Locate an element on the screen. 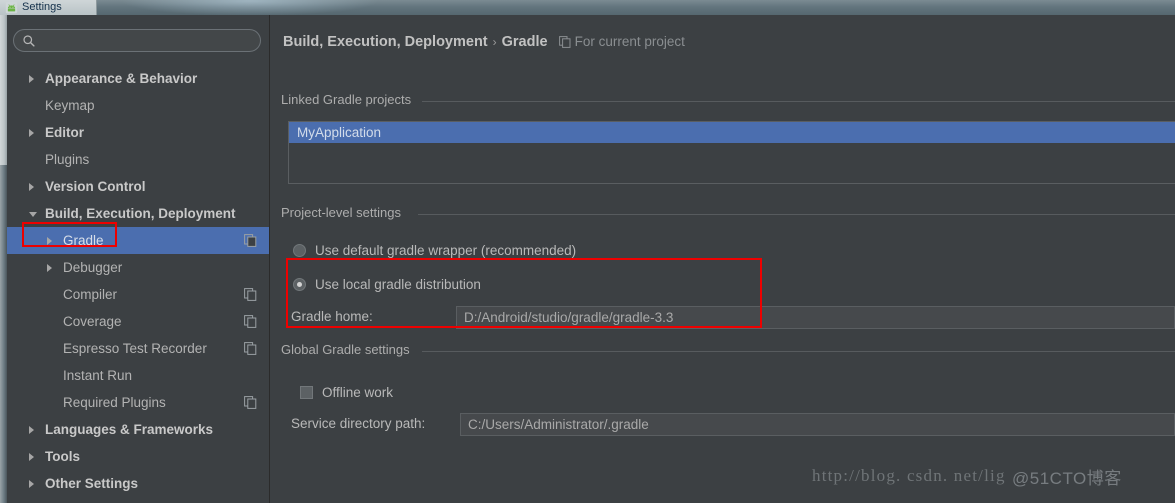 This screenshot has width=1175, height=503. sidebar-item-required-plugins: Required Plugins is located at coordinates (138, 402).